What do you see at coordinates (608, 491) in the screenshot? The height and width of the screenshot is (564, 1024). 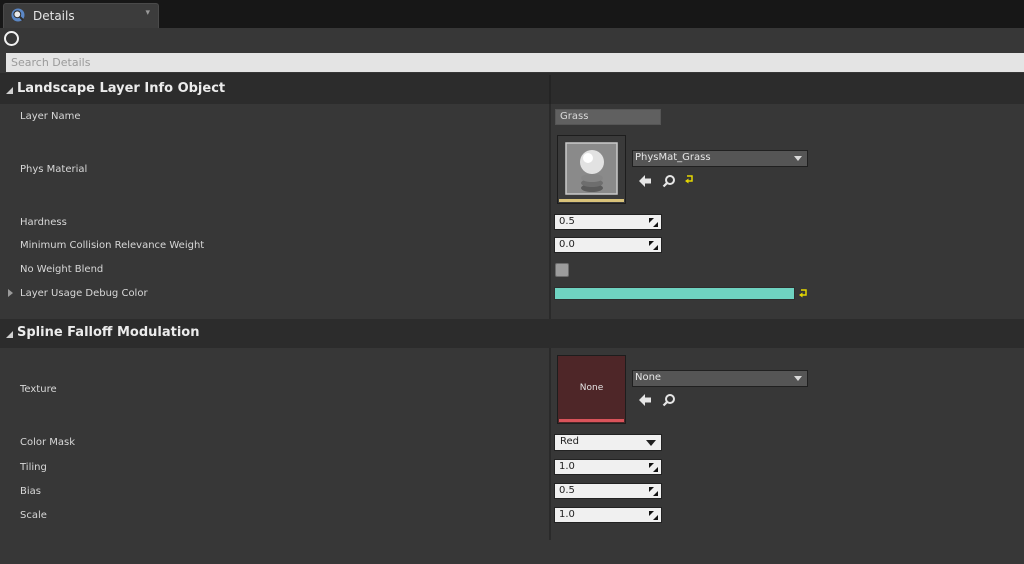 I see `bias-field: 0.5` at bounding box center [608, 491].